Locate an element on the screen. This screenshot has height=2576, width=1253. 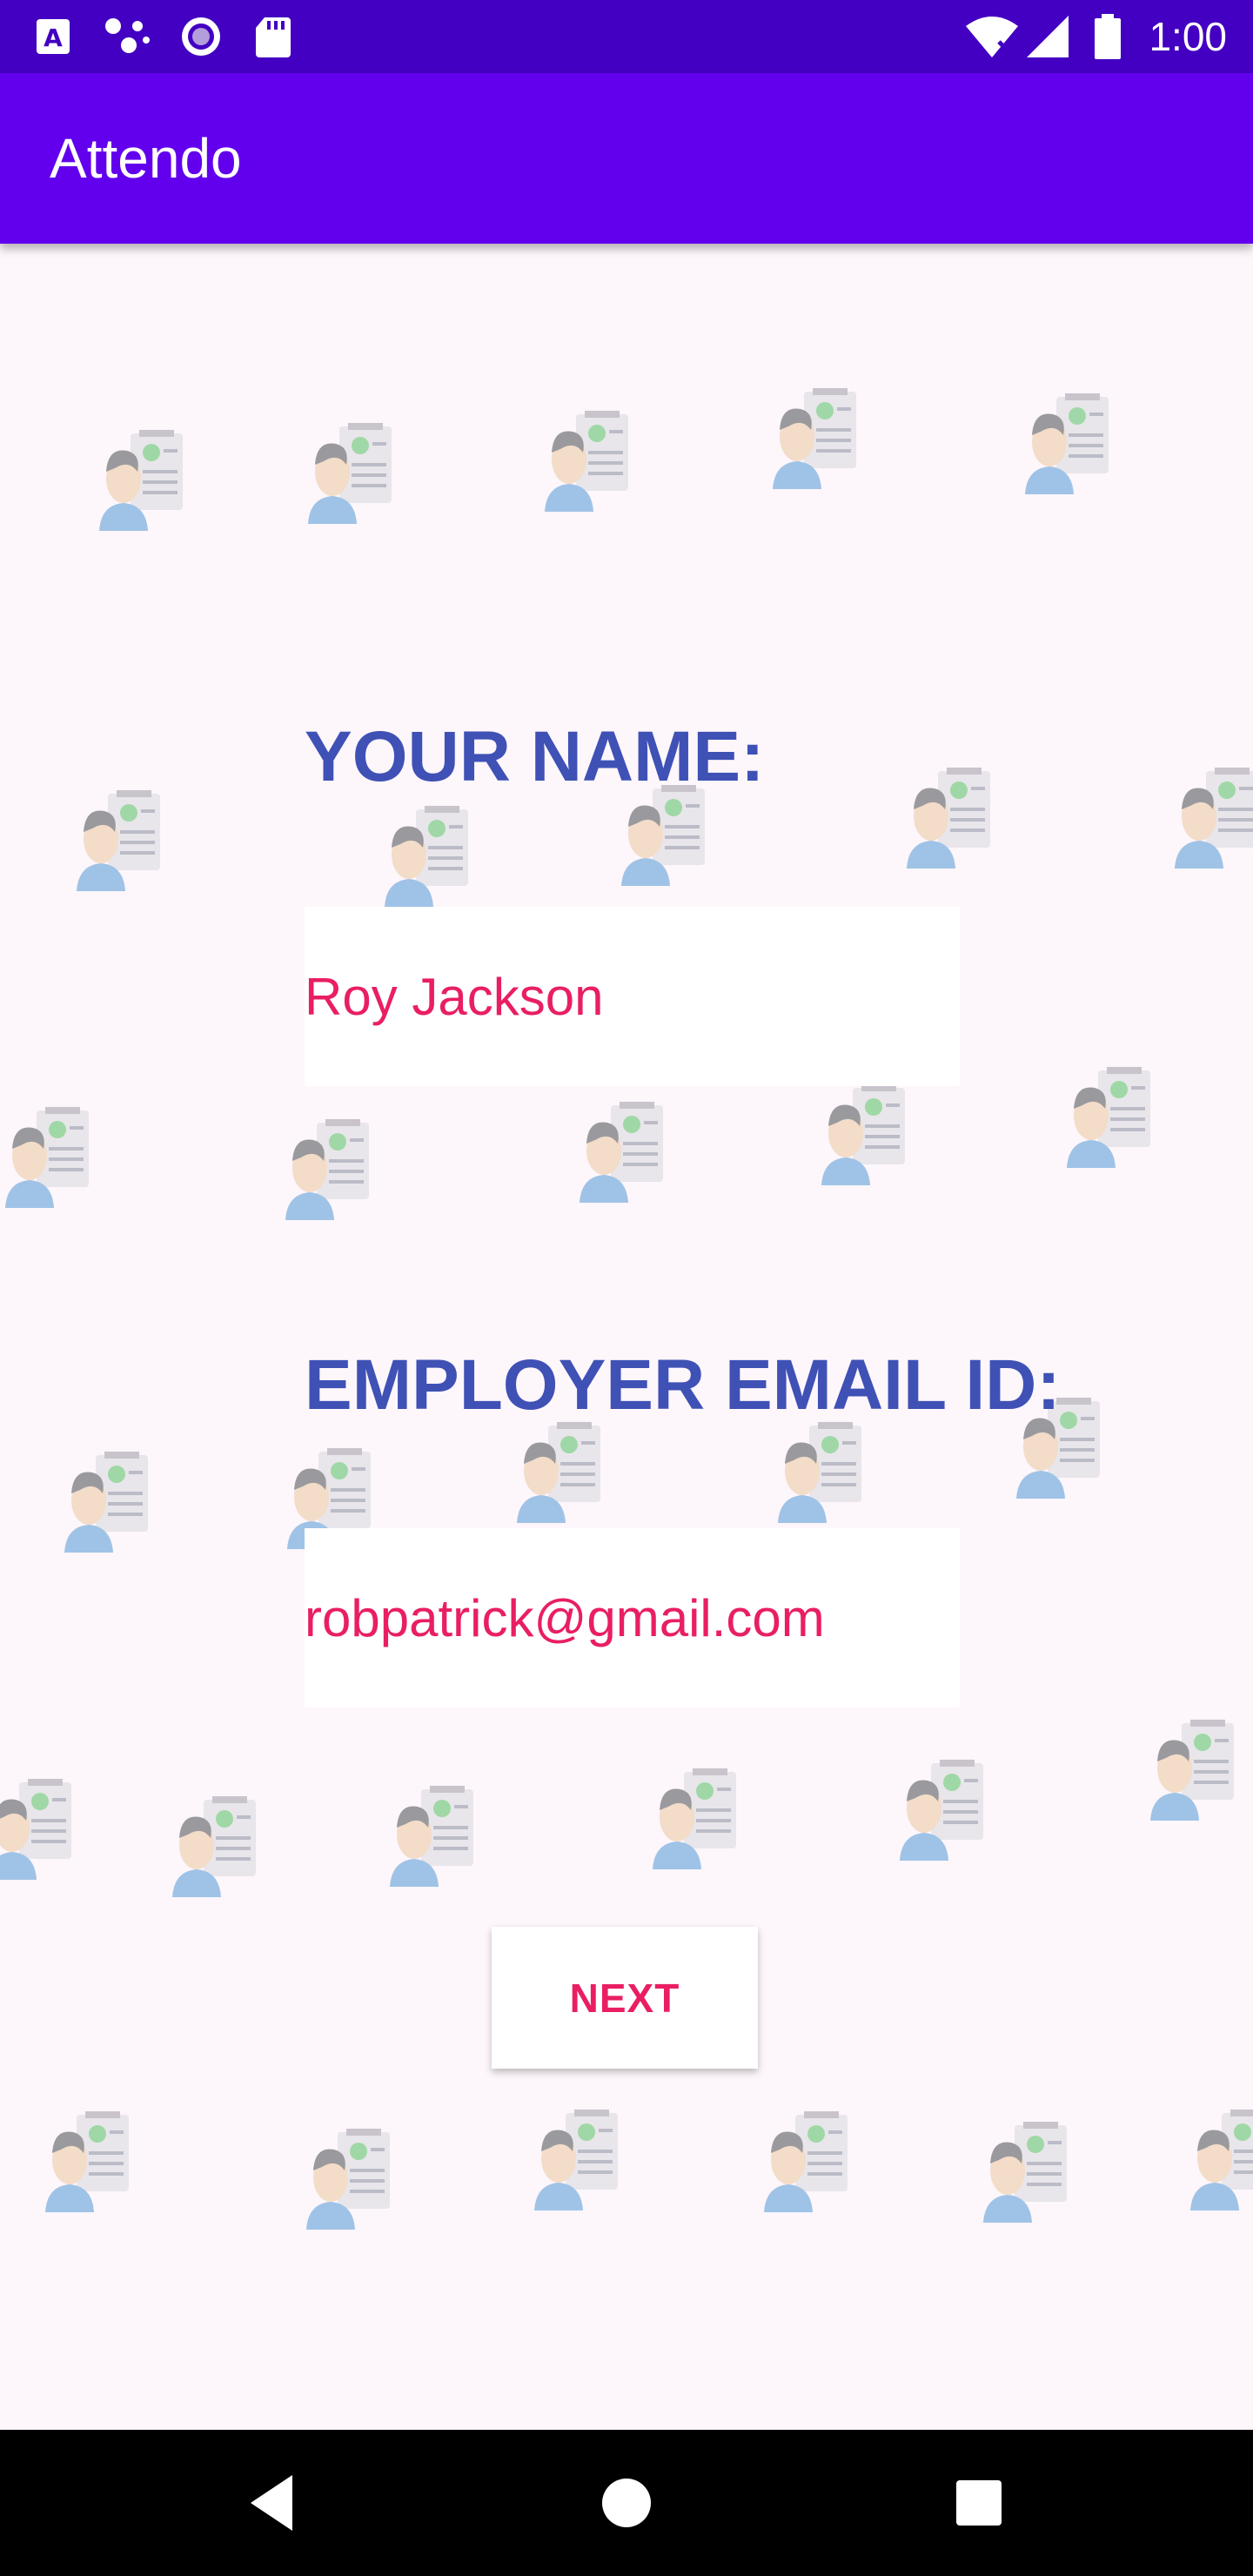
email-input is located at coordinates (632, 1617).